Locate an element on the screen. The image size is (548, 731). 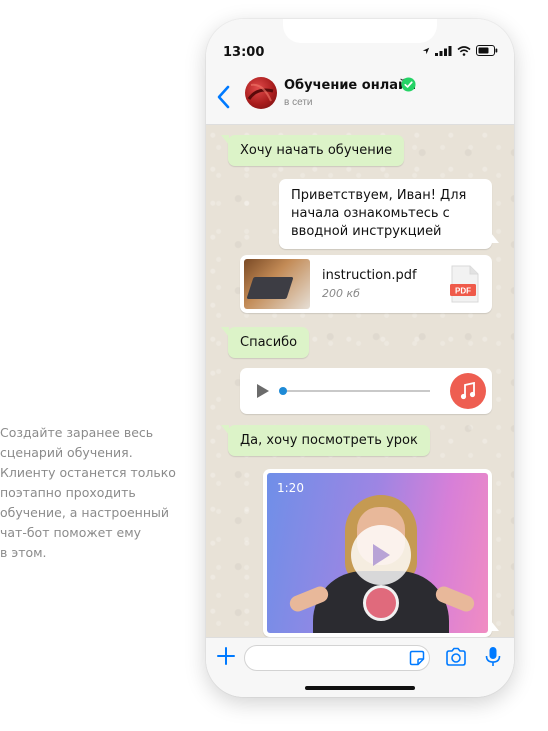
verified-icon is located at coordinates (408, 84).